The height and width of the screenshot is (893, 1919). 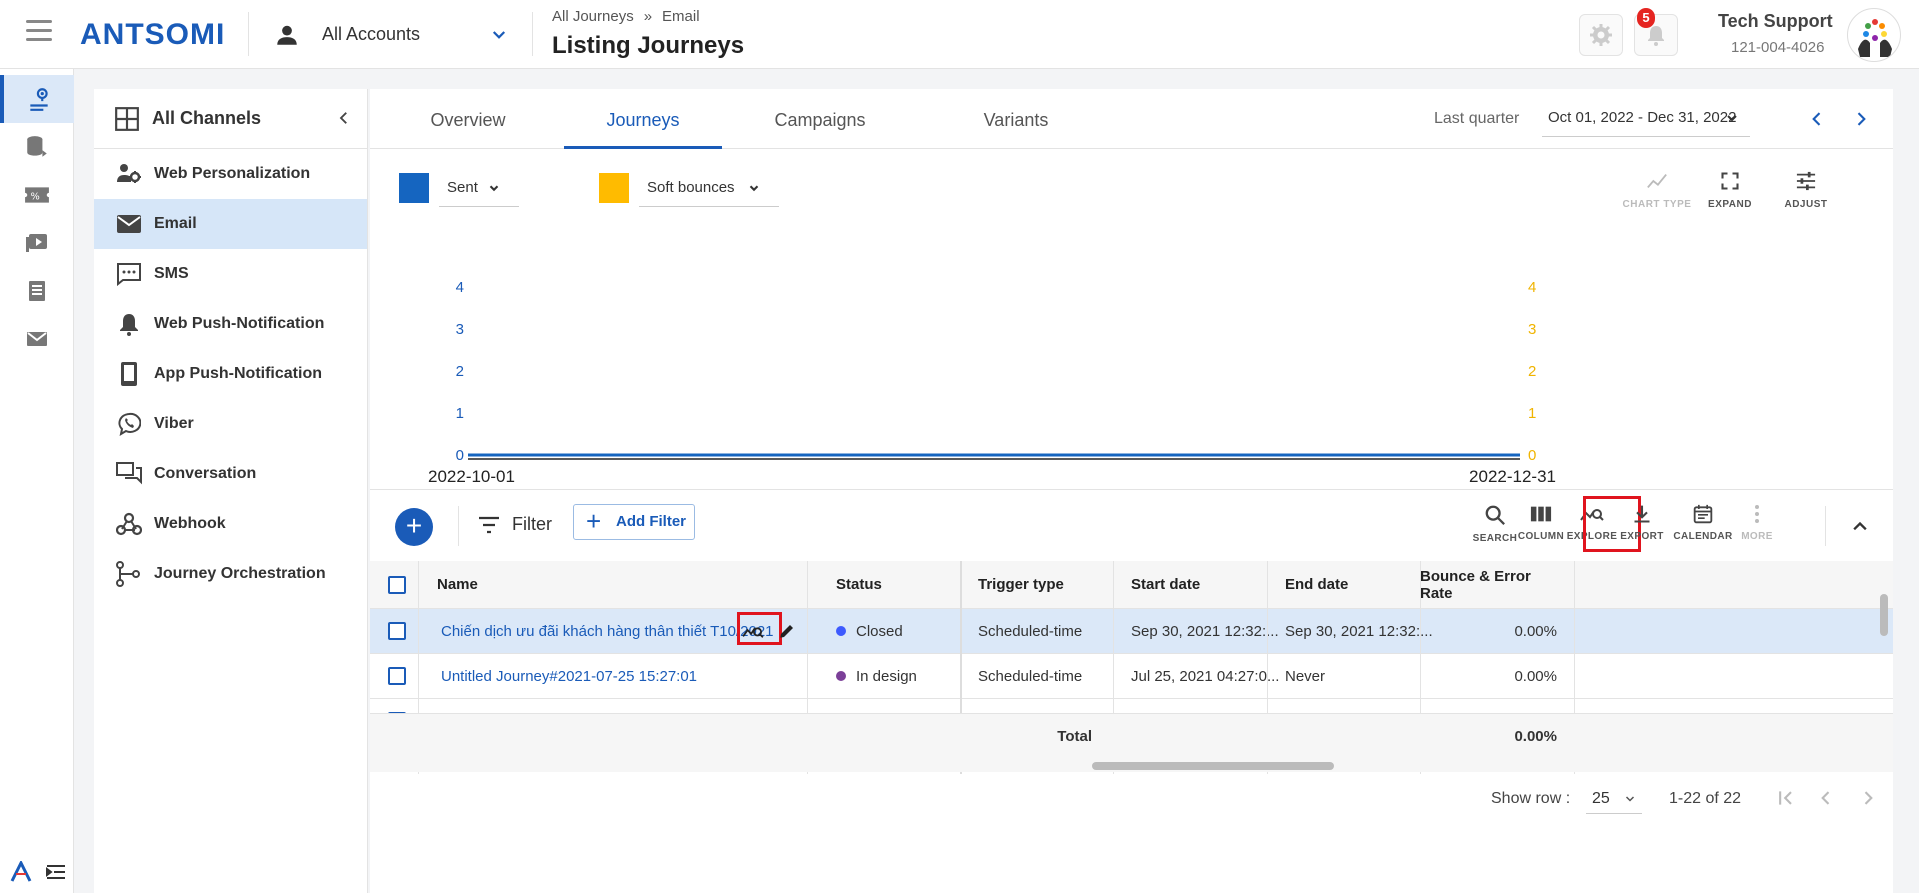 What do you see at coordinates (230, 574) in the screenshot?
I see `channel-item-journey-orchestration: Journey Orchestration` at bounding box center [230, 574].